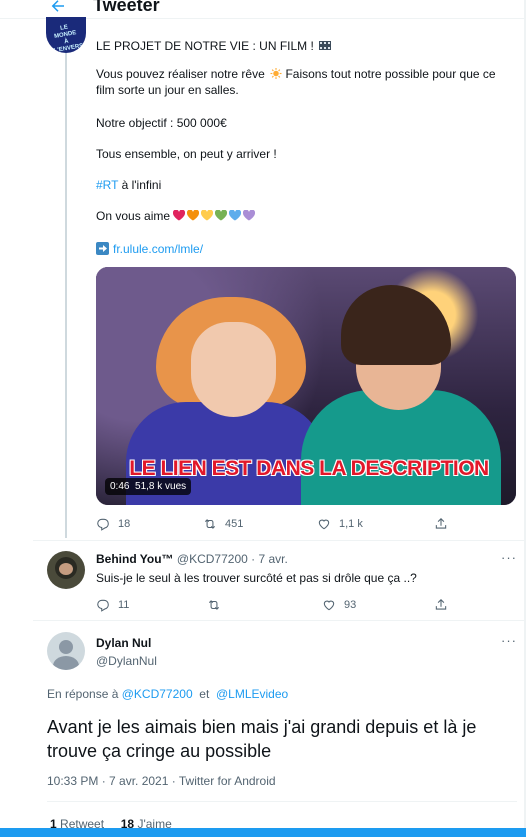 The image size is (526, 837). I want to click on hearts-row, so click(215, 216).